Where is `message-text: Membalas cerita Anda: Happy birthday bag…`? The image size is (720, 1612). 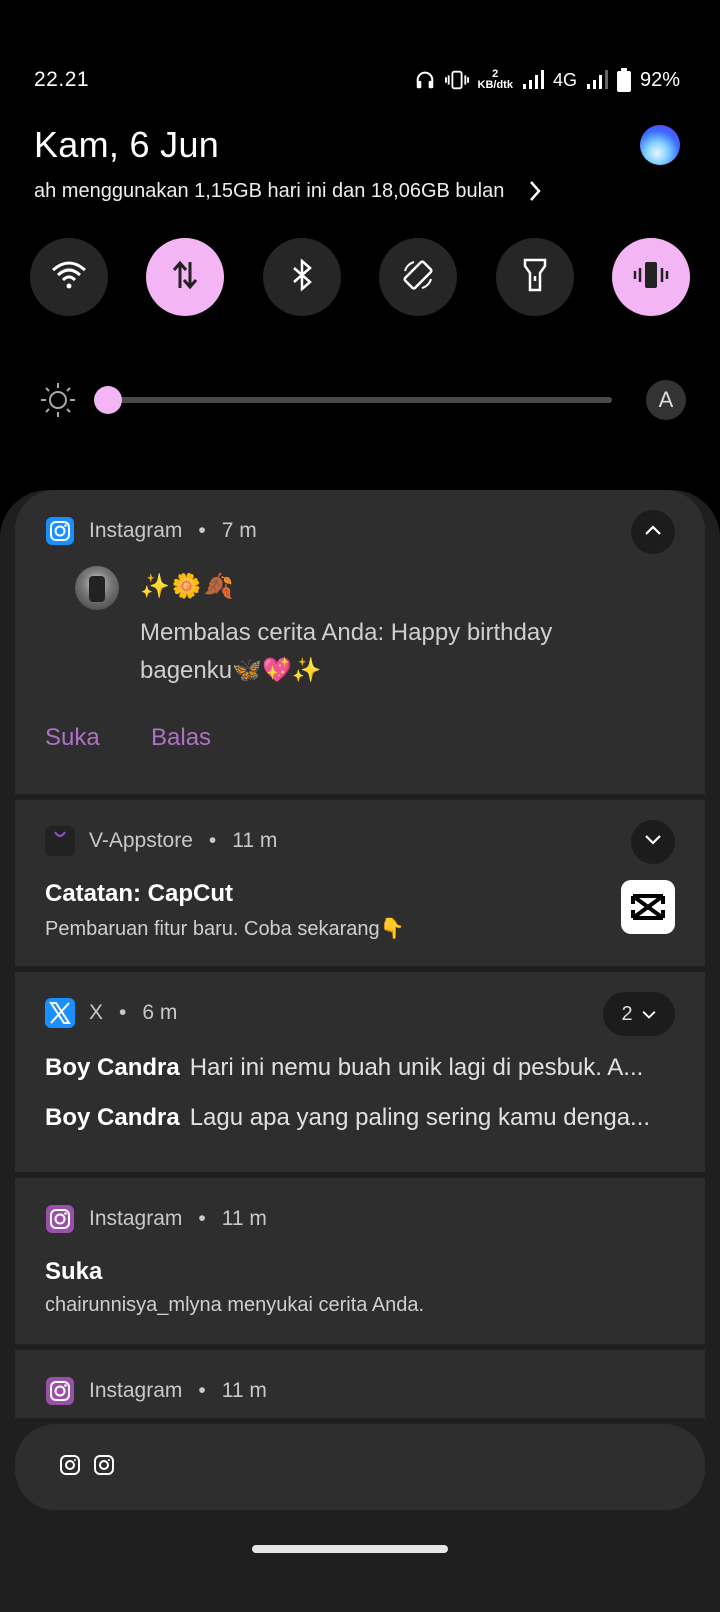
message-text: Membalas cerita Anda: Happy birthday bag… is located at coordinates (346, 651).